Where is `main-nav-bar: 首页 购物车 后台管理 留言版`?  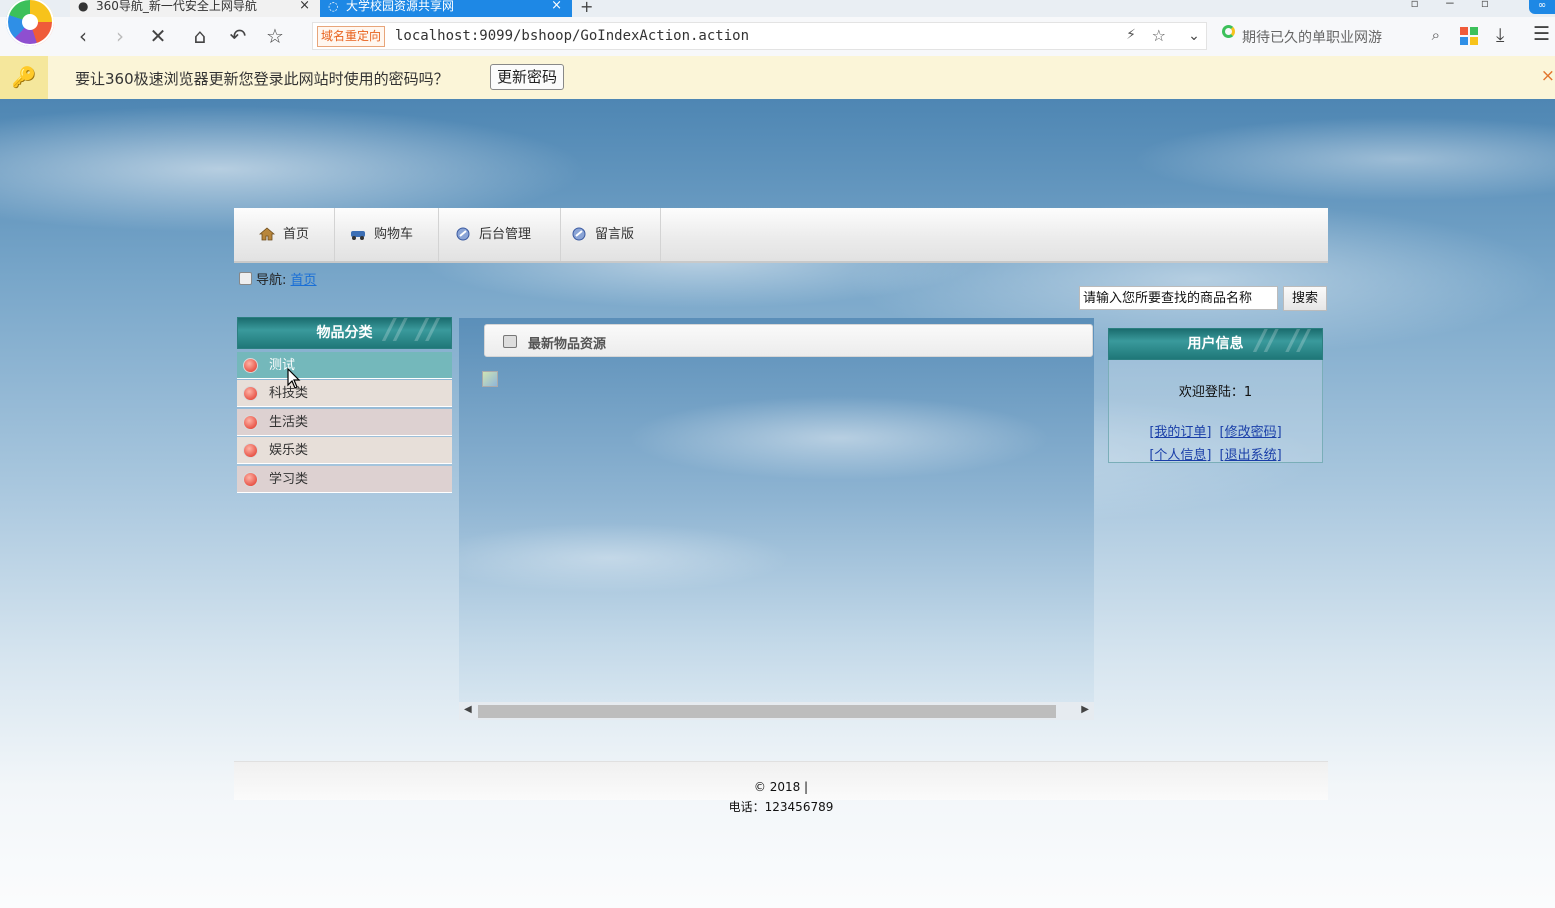 main-nav-bar: 首页 购物车 后台管理 留言版 is located at coordinates (781, 235).